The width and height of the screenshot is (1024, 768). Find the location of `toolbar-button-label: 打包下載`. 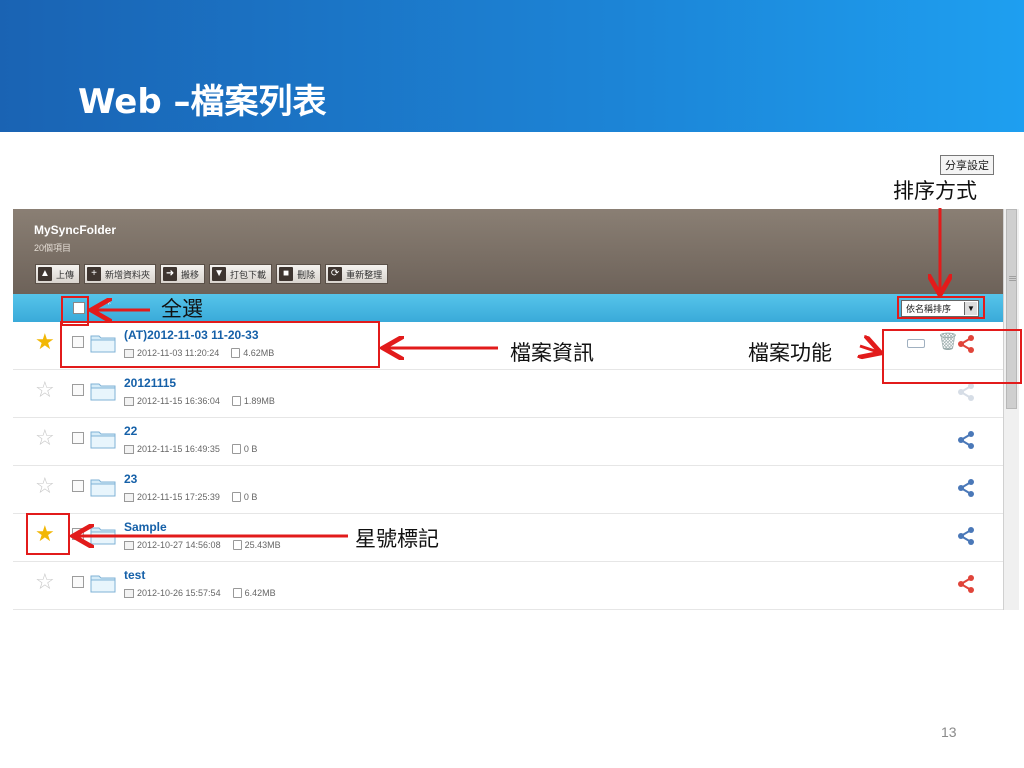

toolbar-button-label: 打包下載 is located at coordinates (248, 274).